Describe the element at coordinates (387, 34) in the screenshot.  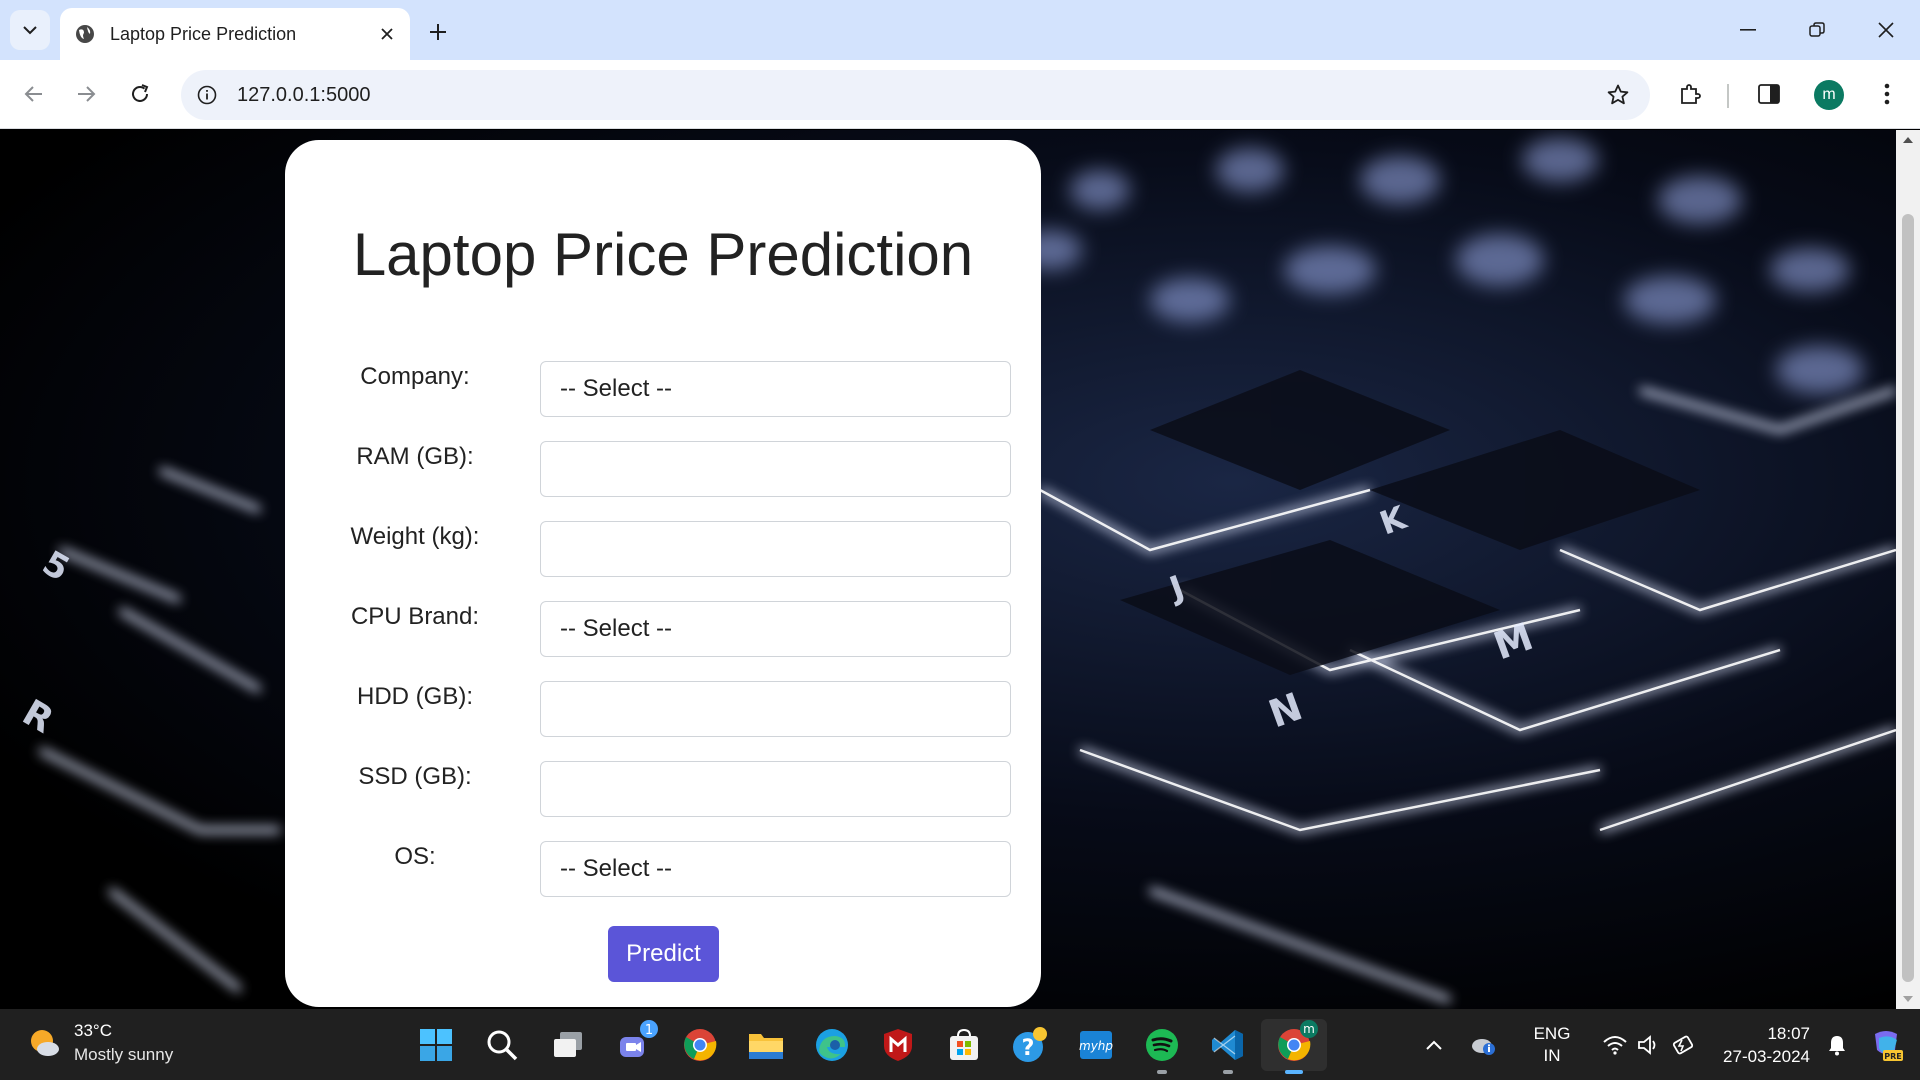
I see `tab-close-icon` at that location.